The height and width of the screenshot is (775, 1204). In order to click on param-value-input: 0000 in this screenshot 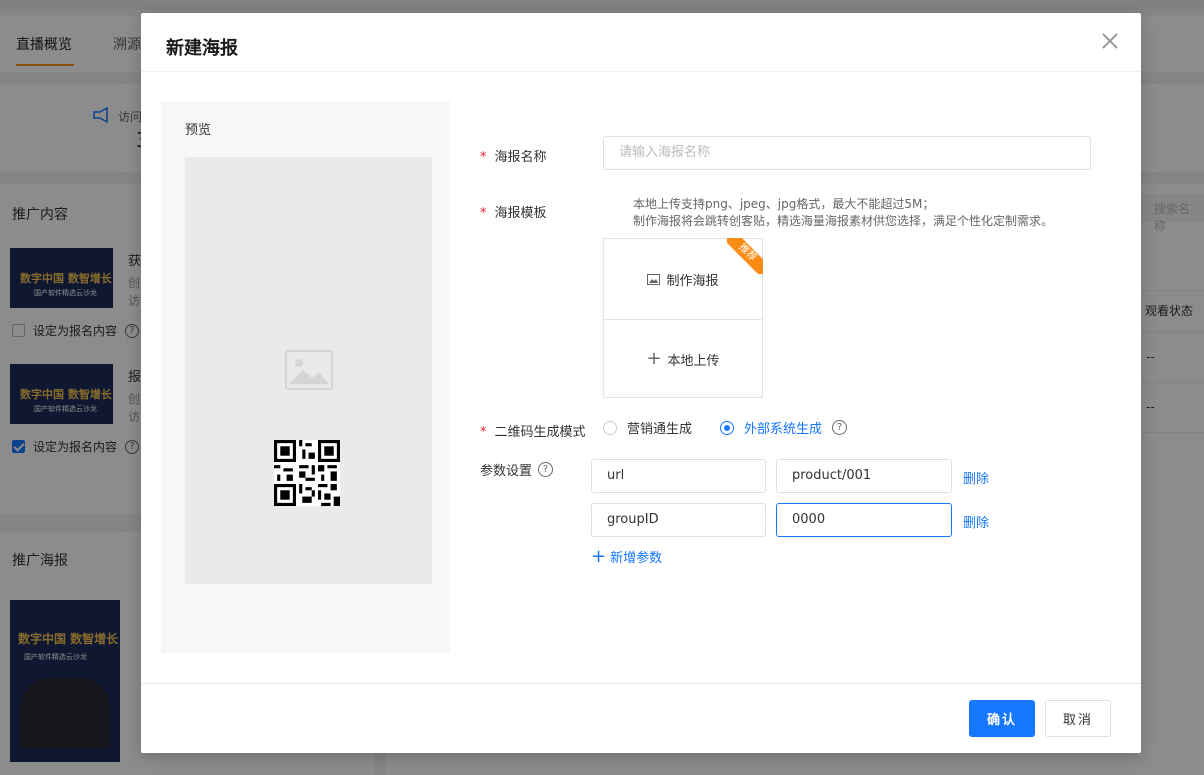, I will do `click(864, 520)`.